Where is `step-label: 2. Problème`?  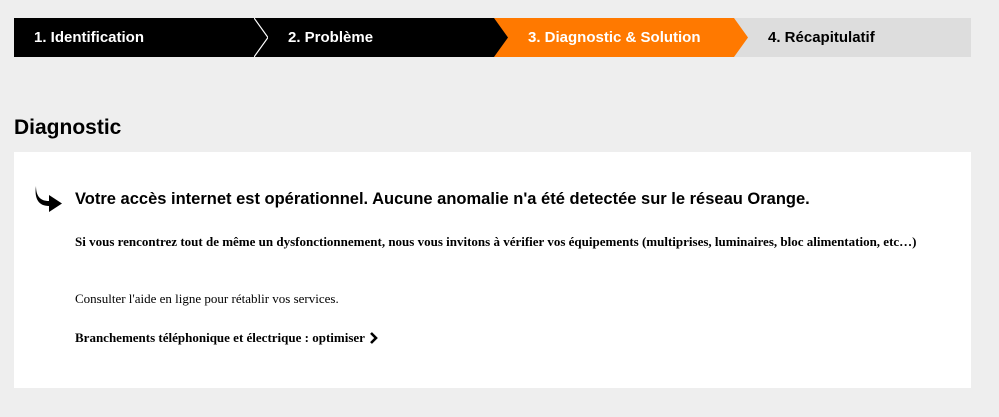
step-label: 2. Problème is located at coordinates (331, 37).